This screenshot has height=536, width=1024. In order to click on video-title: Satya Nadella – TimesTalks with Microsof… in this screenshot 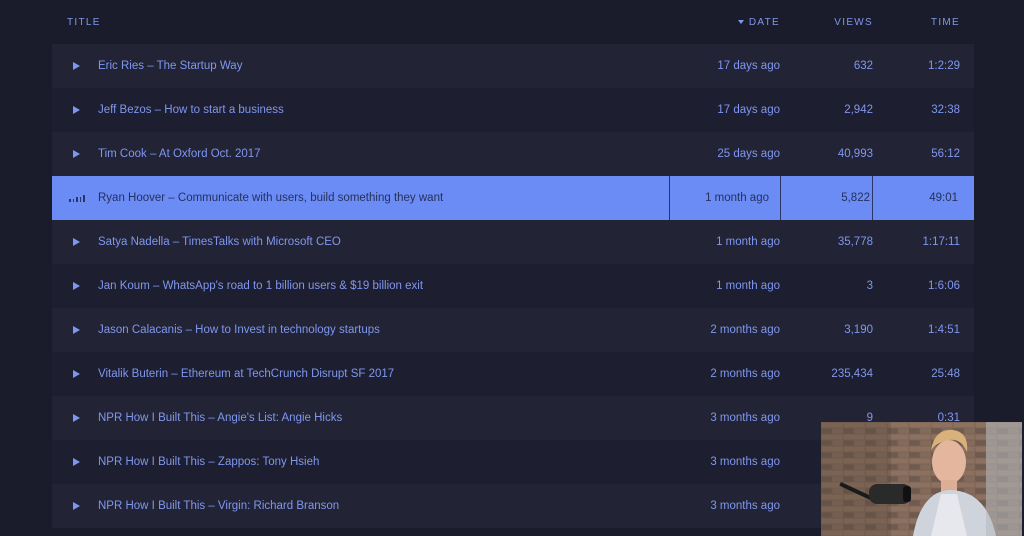, I will do `click(219, 242)`.